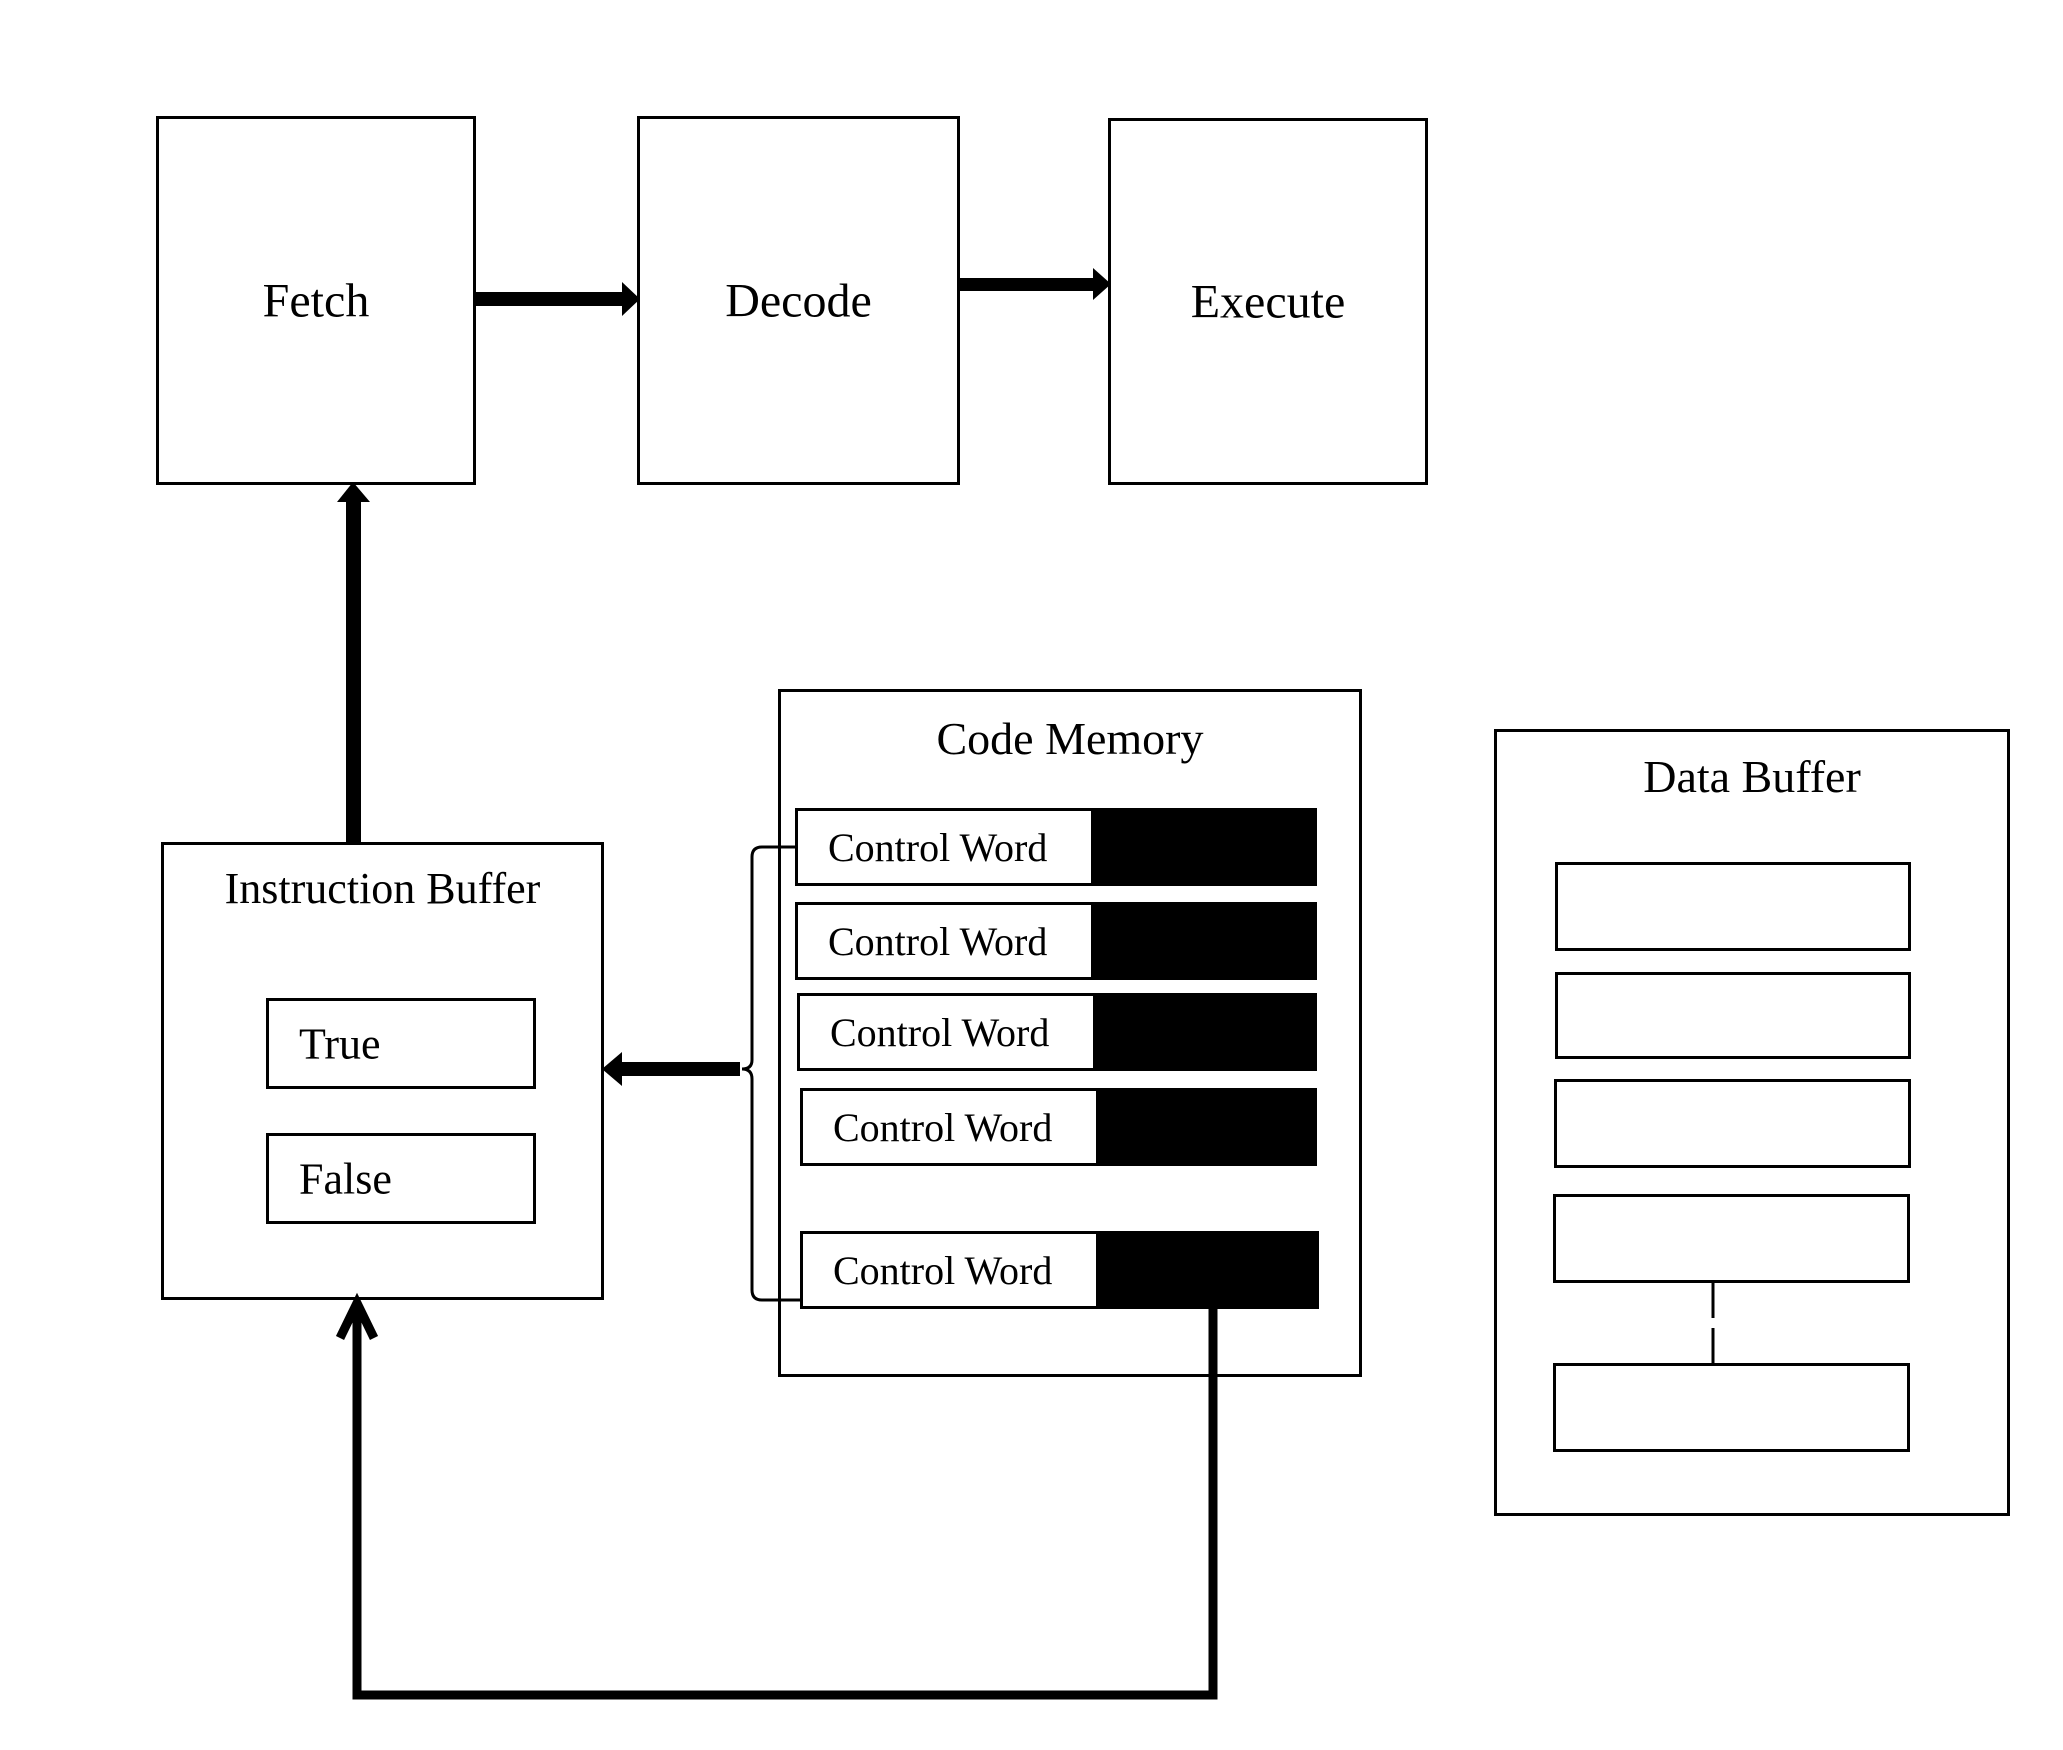 The height and width of the screenshot is (1750, 2063). What do you see at coordinates (671, 1069) in the screenshot?
I see `memory-to-buffer-arrow` at bounding box center [671, 1069].